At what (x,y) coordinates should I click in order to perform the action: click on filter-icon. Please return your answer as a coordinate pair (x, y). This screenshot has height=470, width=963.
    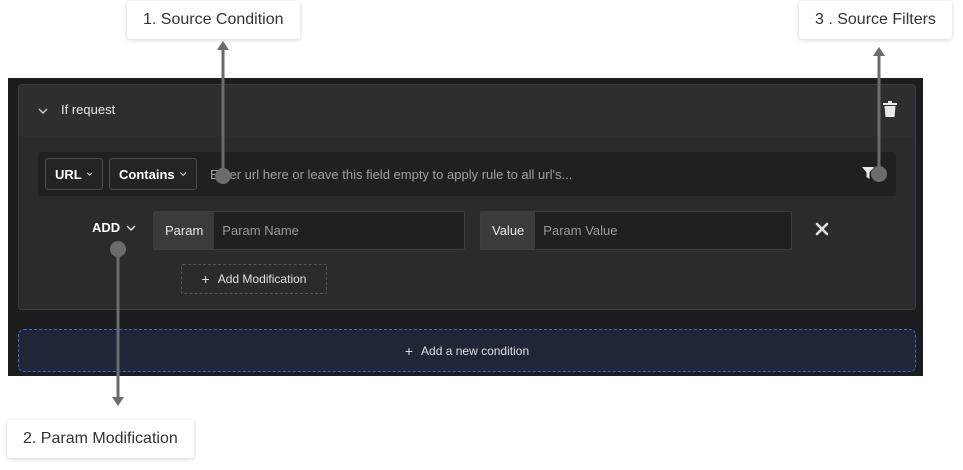
    Looking at the image, I should click on (868, 173).